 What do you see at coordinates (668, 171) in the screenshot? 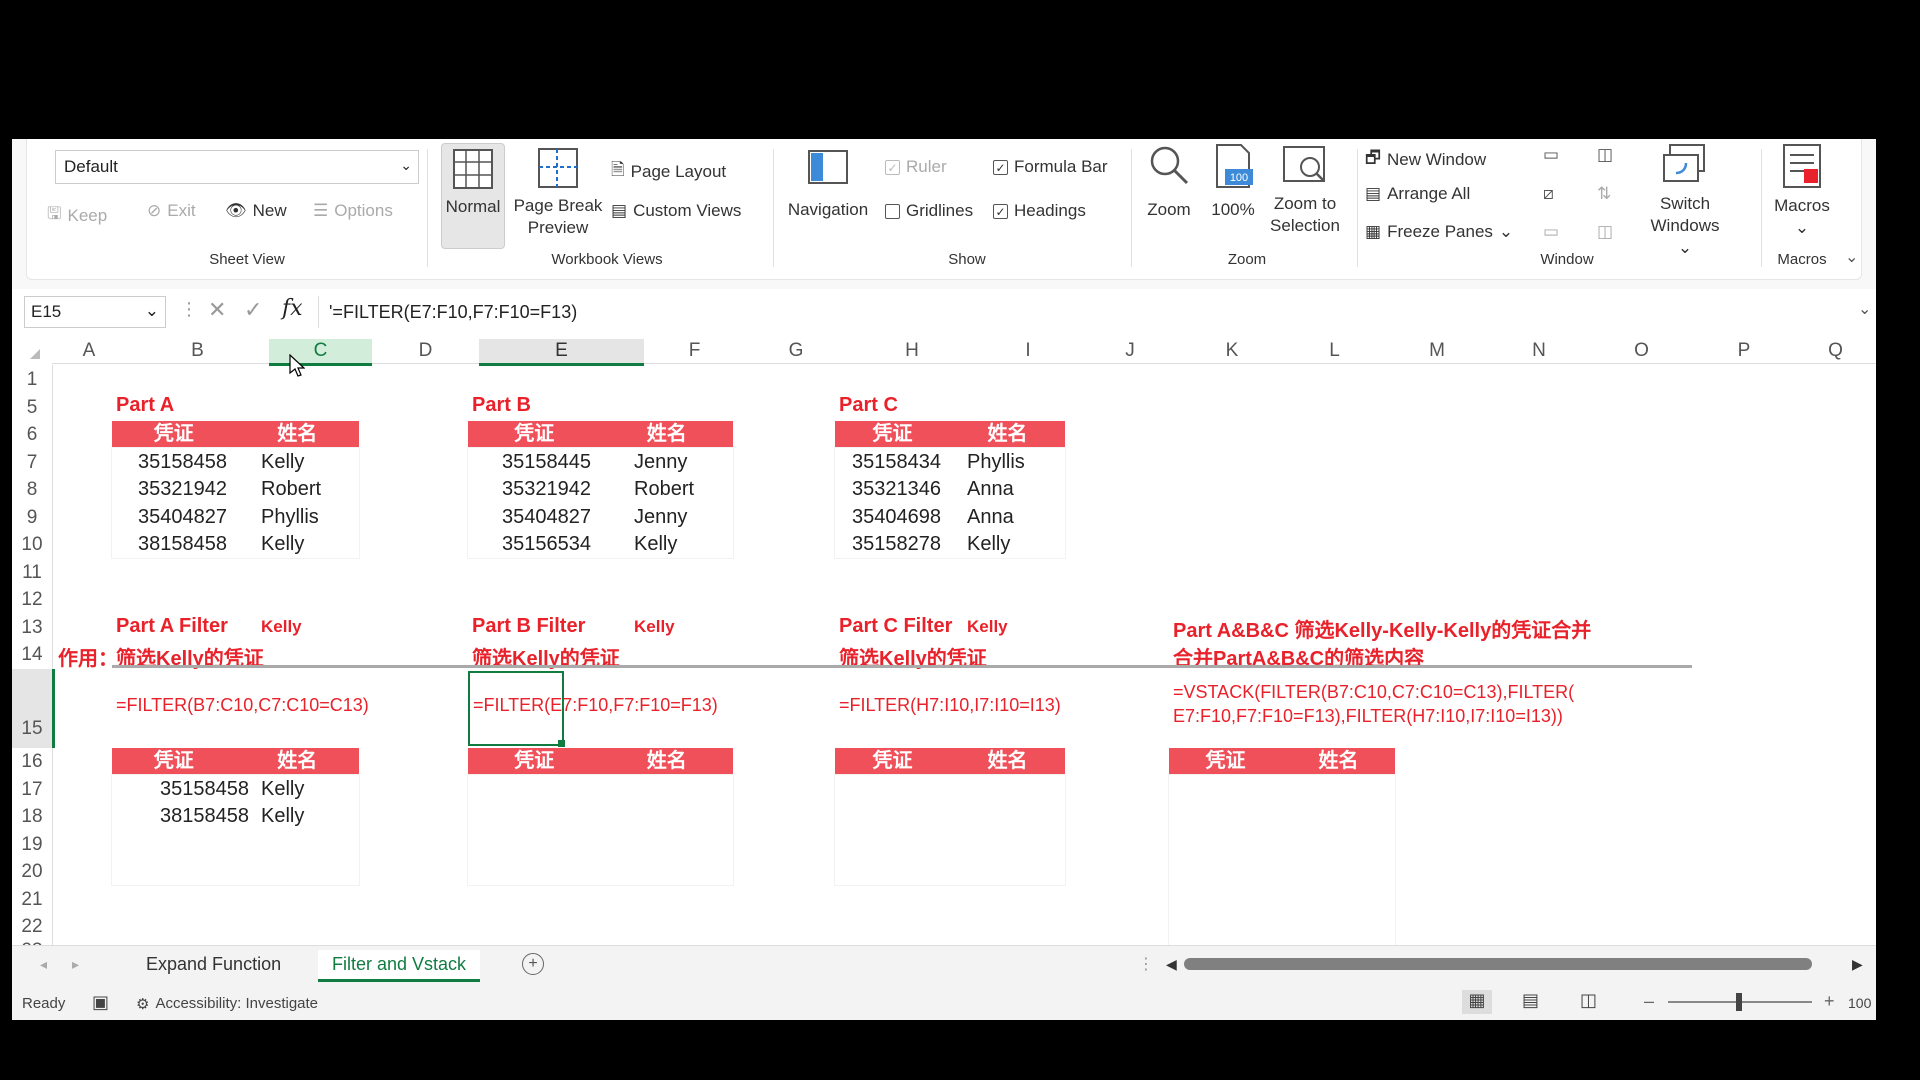
I see `page-layout-button: 🗎 Page Layout` at bounding box center [668, 171].